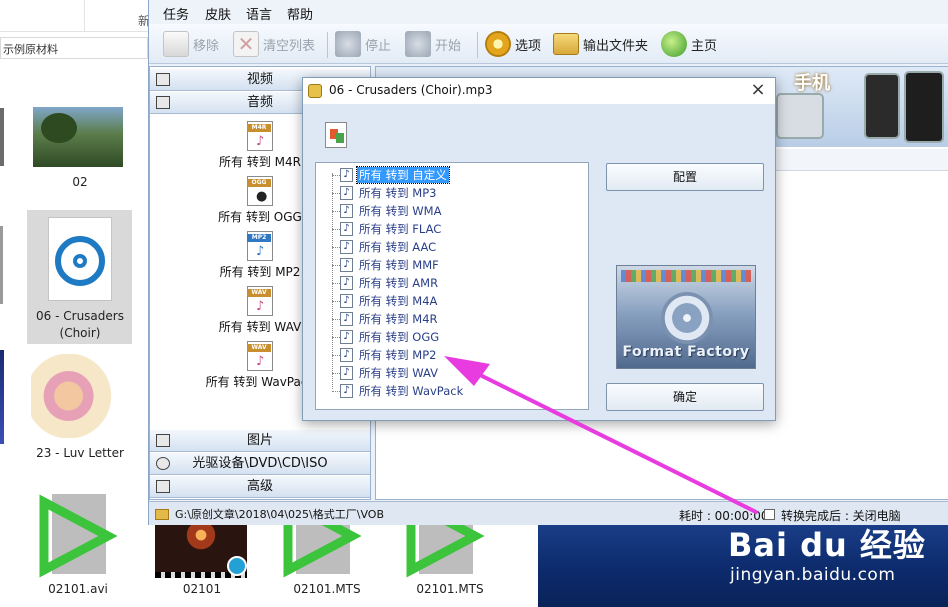 The height and width of the screenshot is (607, 948). I want to click on arrow-shaft, so click(611, 440).